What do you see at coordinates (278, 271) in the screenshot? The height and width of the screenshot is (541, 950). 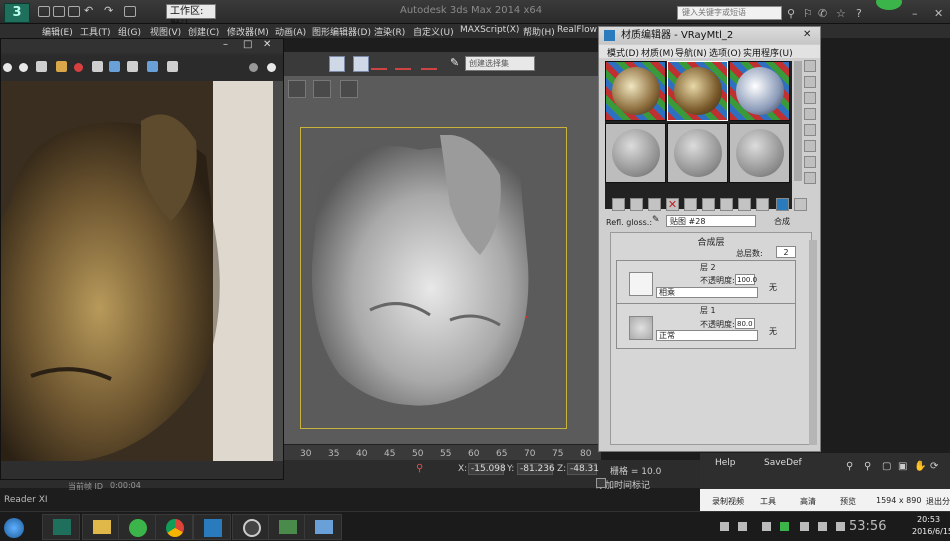 I see `image-scrollbar` at bounding box center [278, 271].